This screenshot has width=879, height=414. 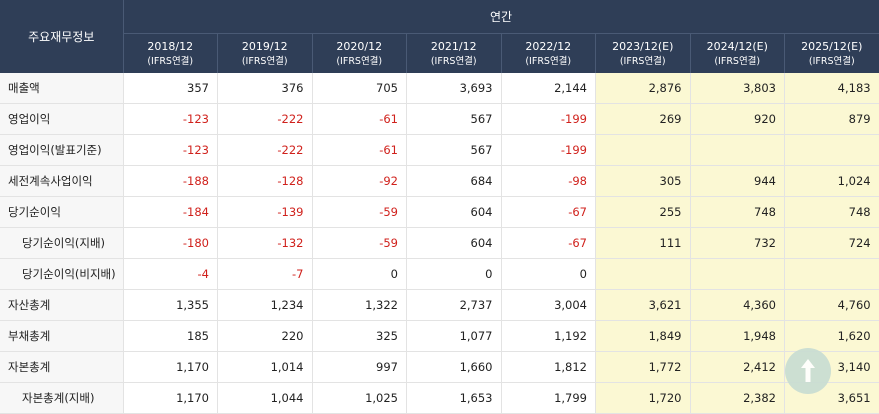 What do you see at coordinates (61, 150) in the screenshot?
I see `row-label: 영업이익(발표기준)` at bounding box center [61, 150].